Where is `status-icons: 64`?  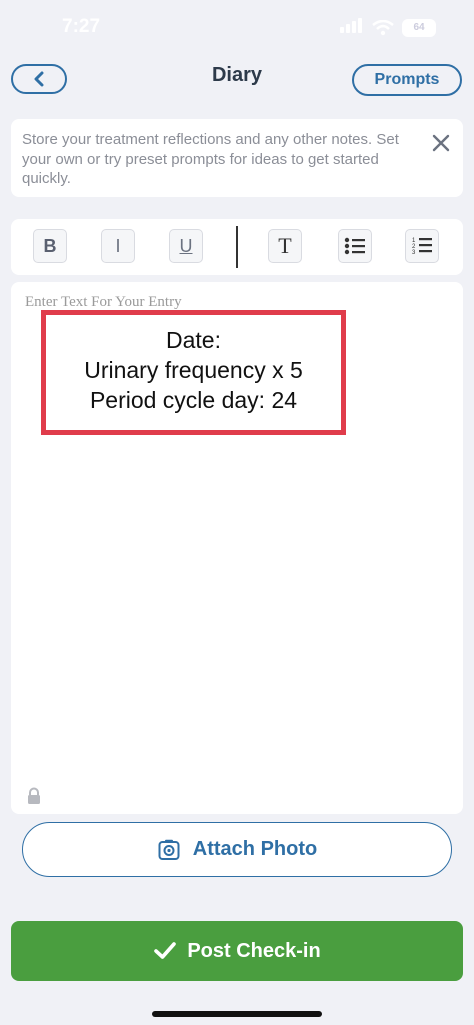 status-icons: 64 is located at coordinates (388, 28).